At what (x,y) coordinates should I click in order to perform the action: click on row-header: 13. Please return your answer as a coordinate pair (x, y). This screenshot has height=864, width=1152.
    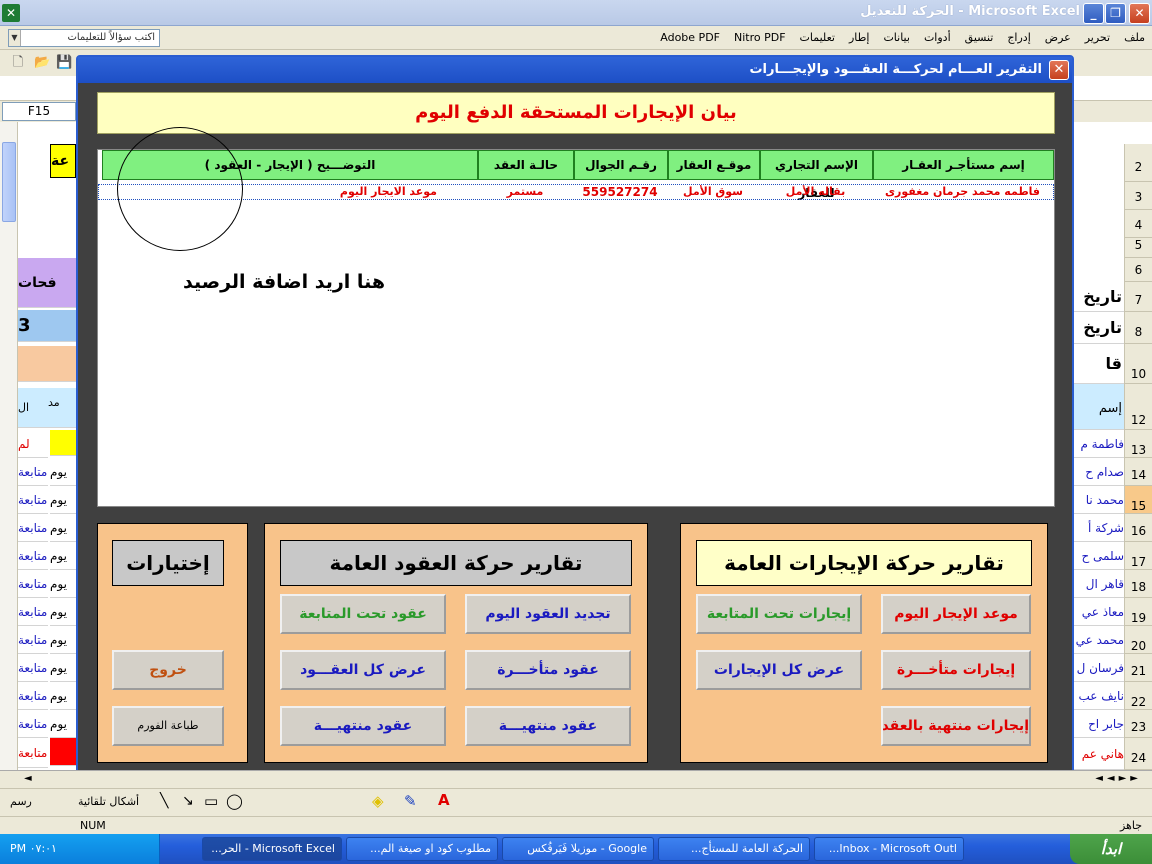
    Looking at the image, I should click on (1138, 444).